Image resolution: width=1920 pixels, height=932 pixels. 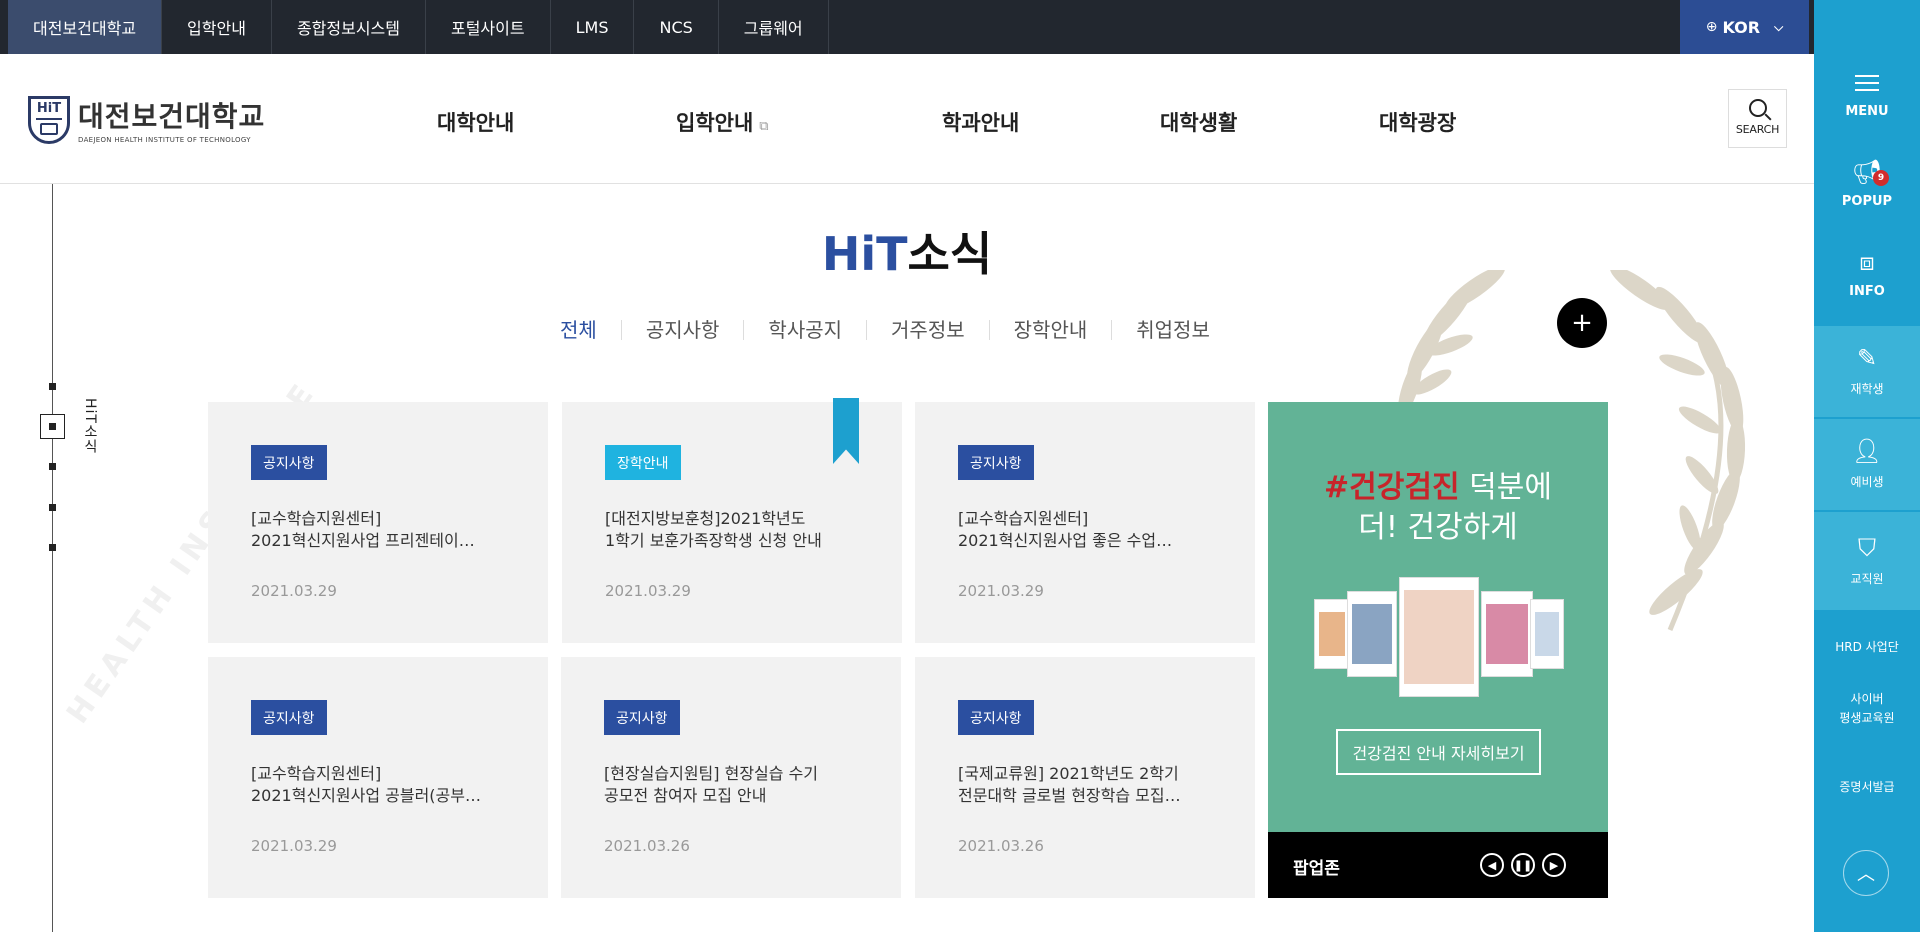 What do you see at coordinates (1417, 122) in the screenshot?
I see `nav-community: 대학광장` at bounding box center [1417, 122].